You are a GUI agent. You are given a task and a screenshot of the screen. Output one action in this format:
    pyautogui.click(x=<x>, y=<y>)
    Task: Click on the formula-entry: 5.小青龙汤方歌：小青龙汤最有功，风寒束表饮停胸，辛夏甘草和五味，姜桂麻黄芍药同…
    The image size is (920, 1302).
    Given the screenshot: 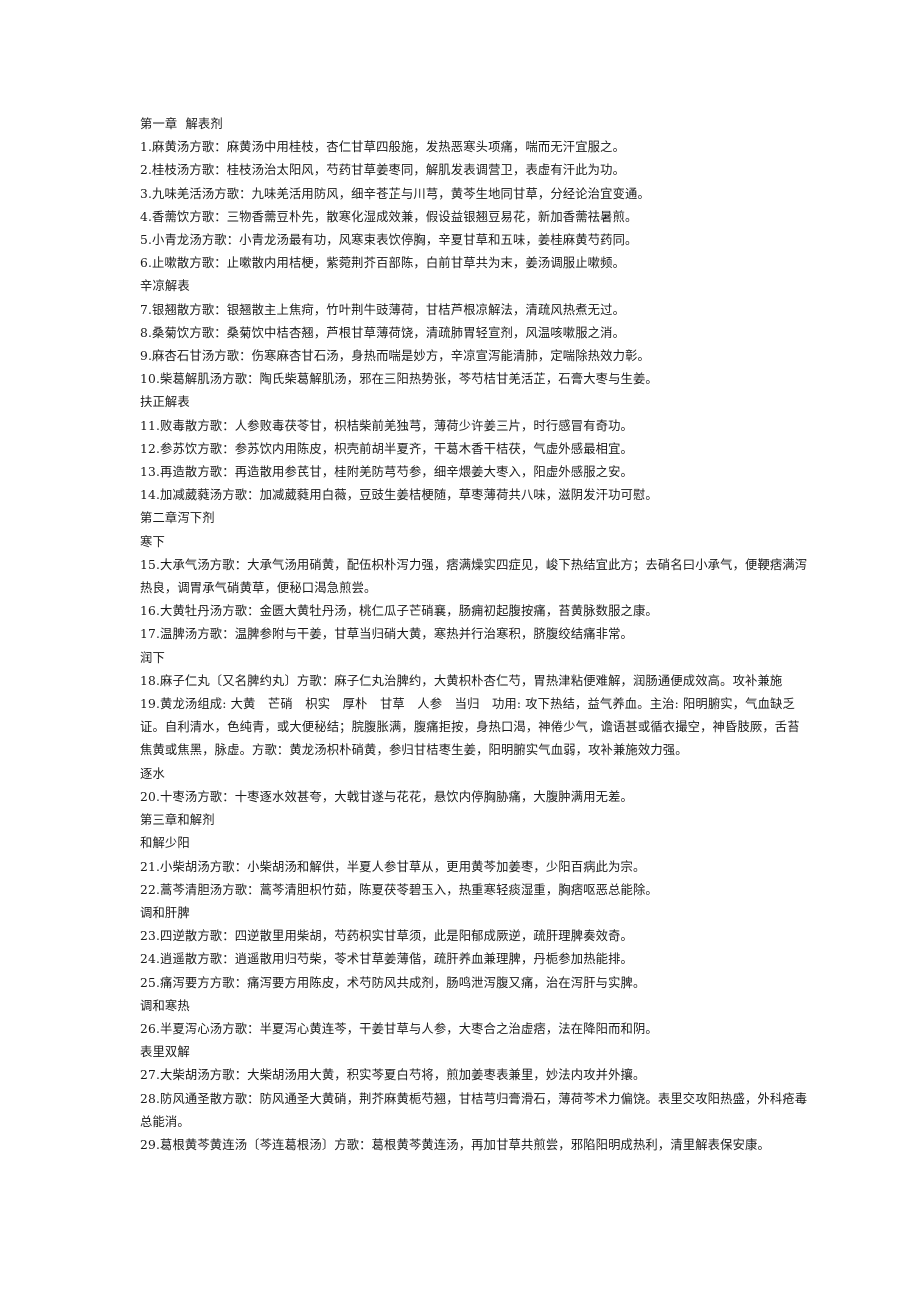 What is the action you would take?
    pyautogui.click(x=389, y=240)
    